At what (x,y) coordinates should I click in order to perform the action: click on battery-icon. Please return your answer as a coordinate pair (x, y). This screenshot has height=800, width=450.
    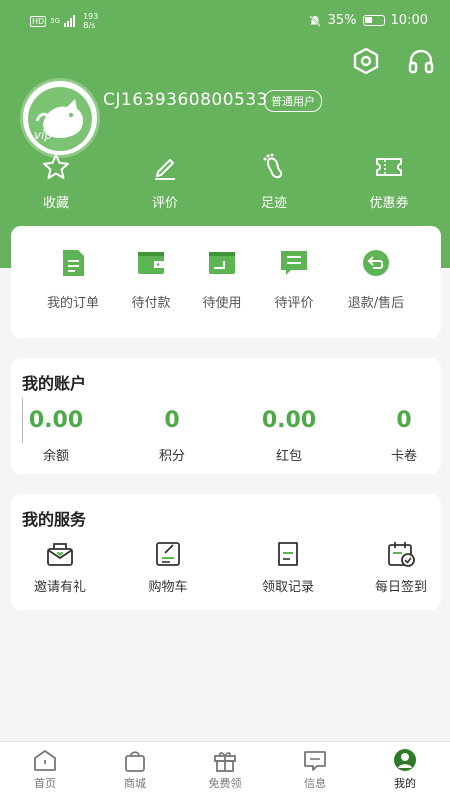
    Looking at the image, I should click on (373, 20).